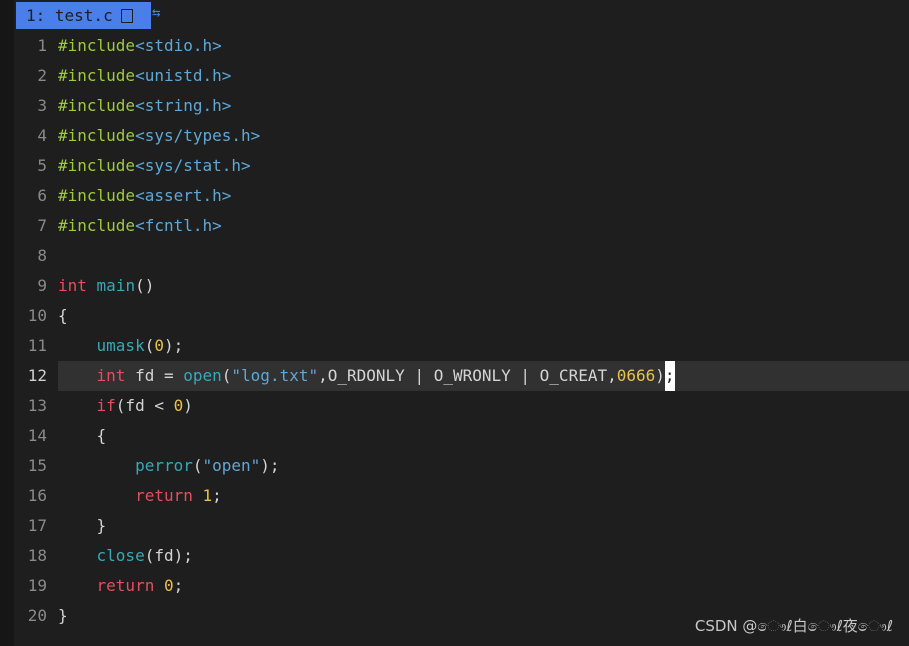 The image size is (909, 646). Describe the element at coordinates (461, 316) in the screenshot. I see `code-line: 10 {` at that location.